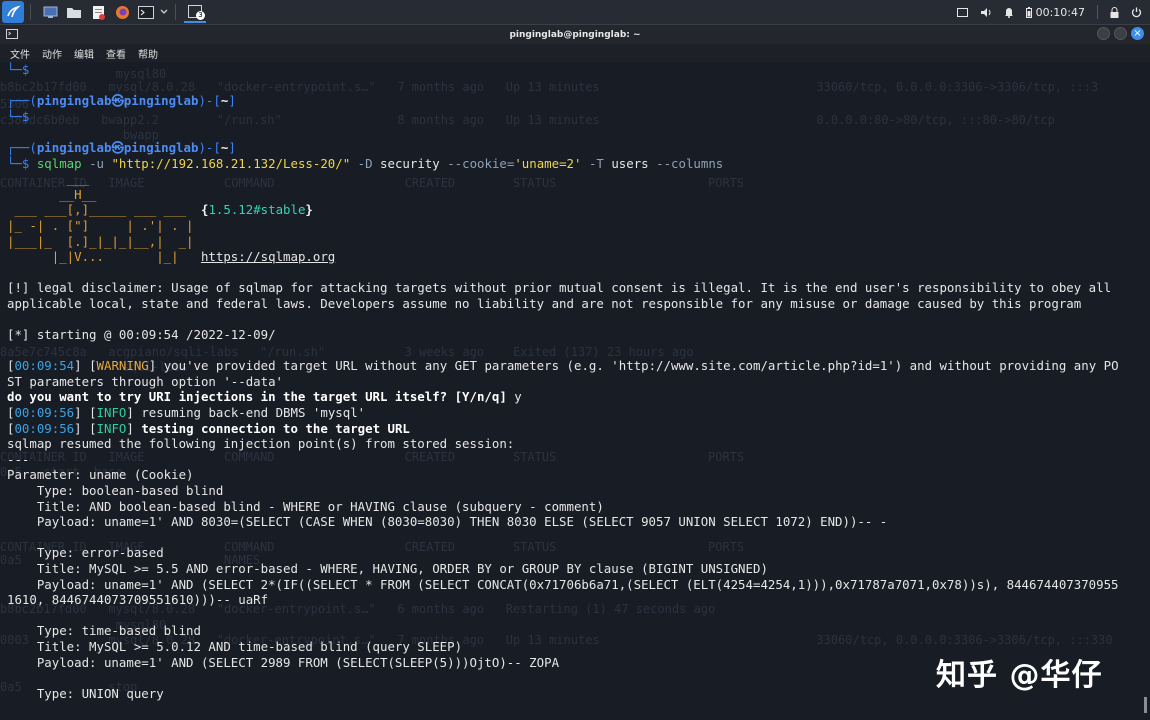  I want to click on terminal-line: |_ -| . ["] | .'| . |, so click(572, 226).